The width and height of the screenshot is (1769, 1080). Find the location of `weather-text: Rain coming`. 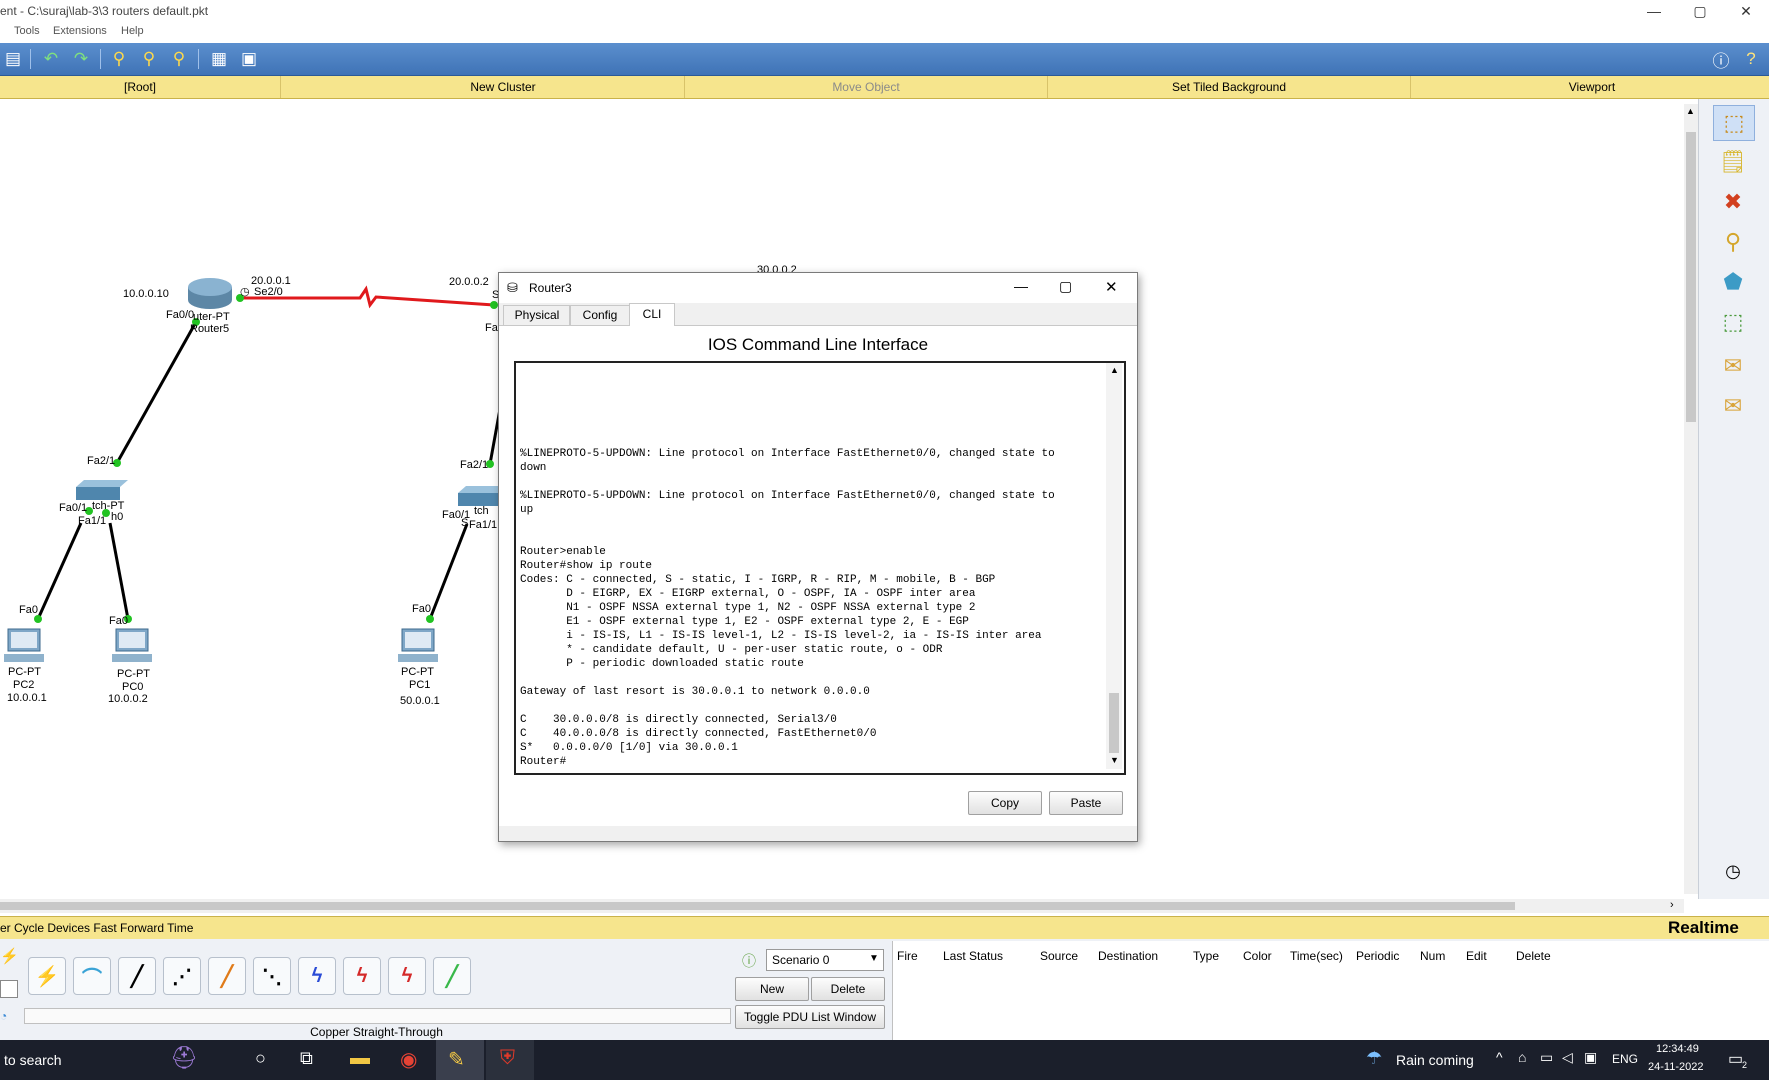

weather-text: Rain coming is located at coordinates (1435, 1060).